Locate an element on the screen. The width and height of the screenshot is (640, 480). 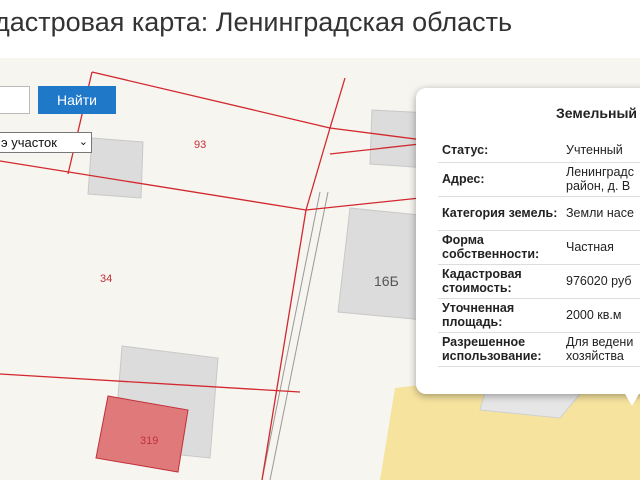
row-value: Частная is located at coordinates (601, 247).